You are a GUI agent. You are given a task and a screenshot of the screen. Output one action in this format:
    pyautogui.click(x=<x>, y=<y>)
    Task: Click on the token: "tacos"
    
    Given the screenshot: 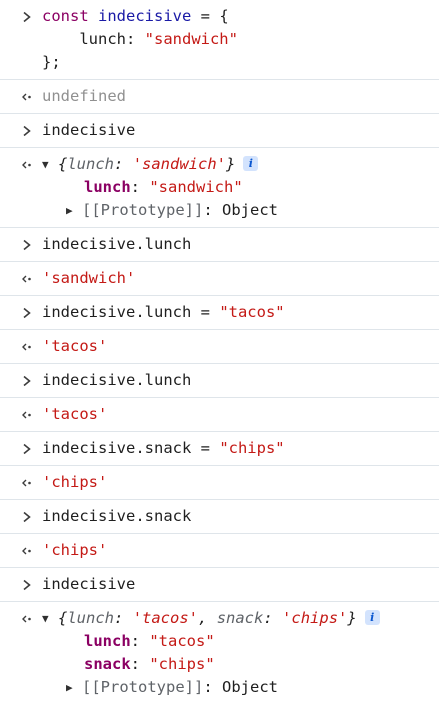 What is the action you would take?
    pyautogui.click(x=252, y=312)
    